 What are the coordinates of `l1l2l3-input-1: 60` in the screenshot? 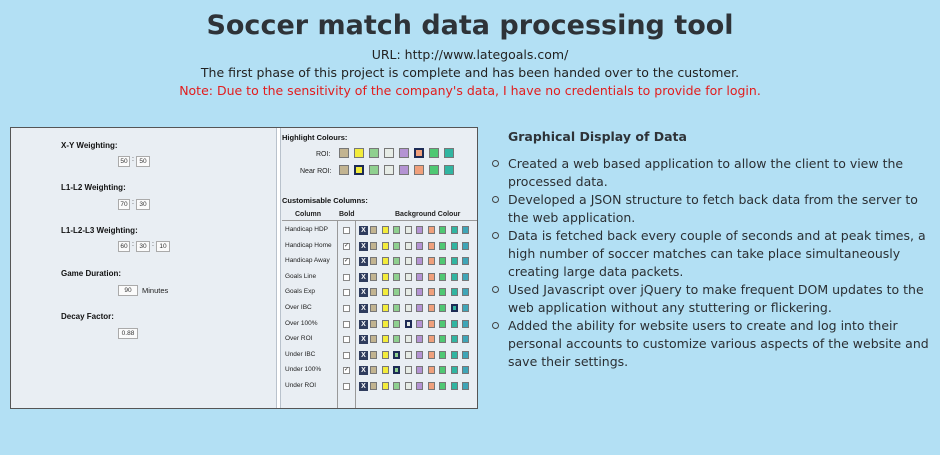 It's located at (124, 246).